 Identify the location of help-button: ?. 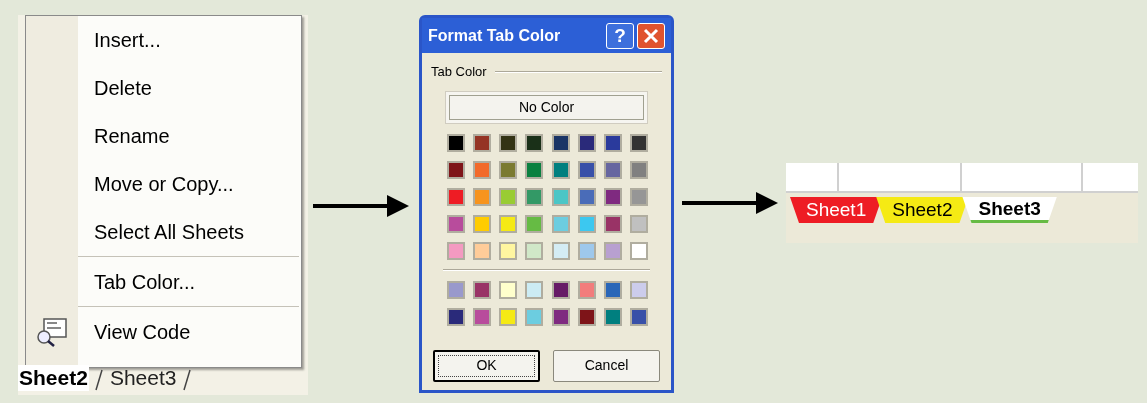
(620, 35).